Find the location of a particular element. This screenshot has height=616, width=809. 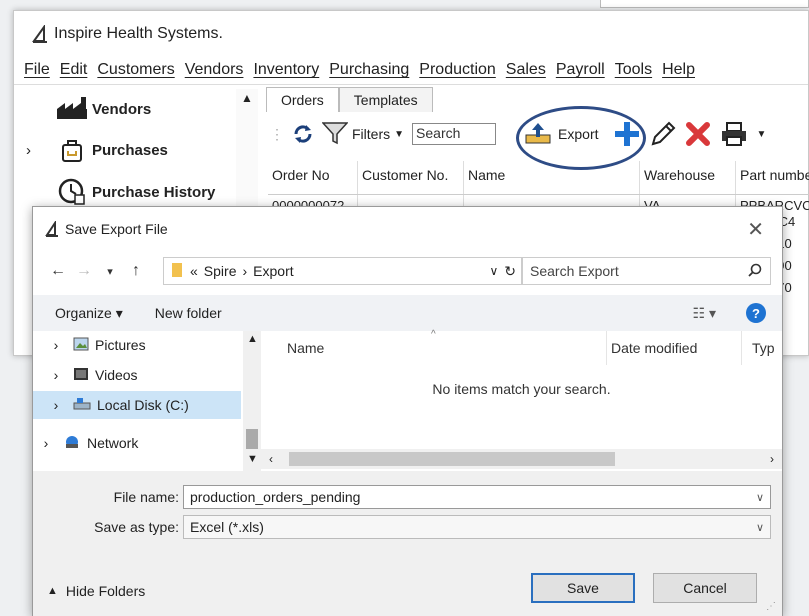

hide-folders-button: ▲ Hide Folders is located at coordinates (96, 591).